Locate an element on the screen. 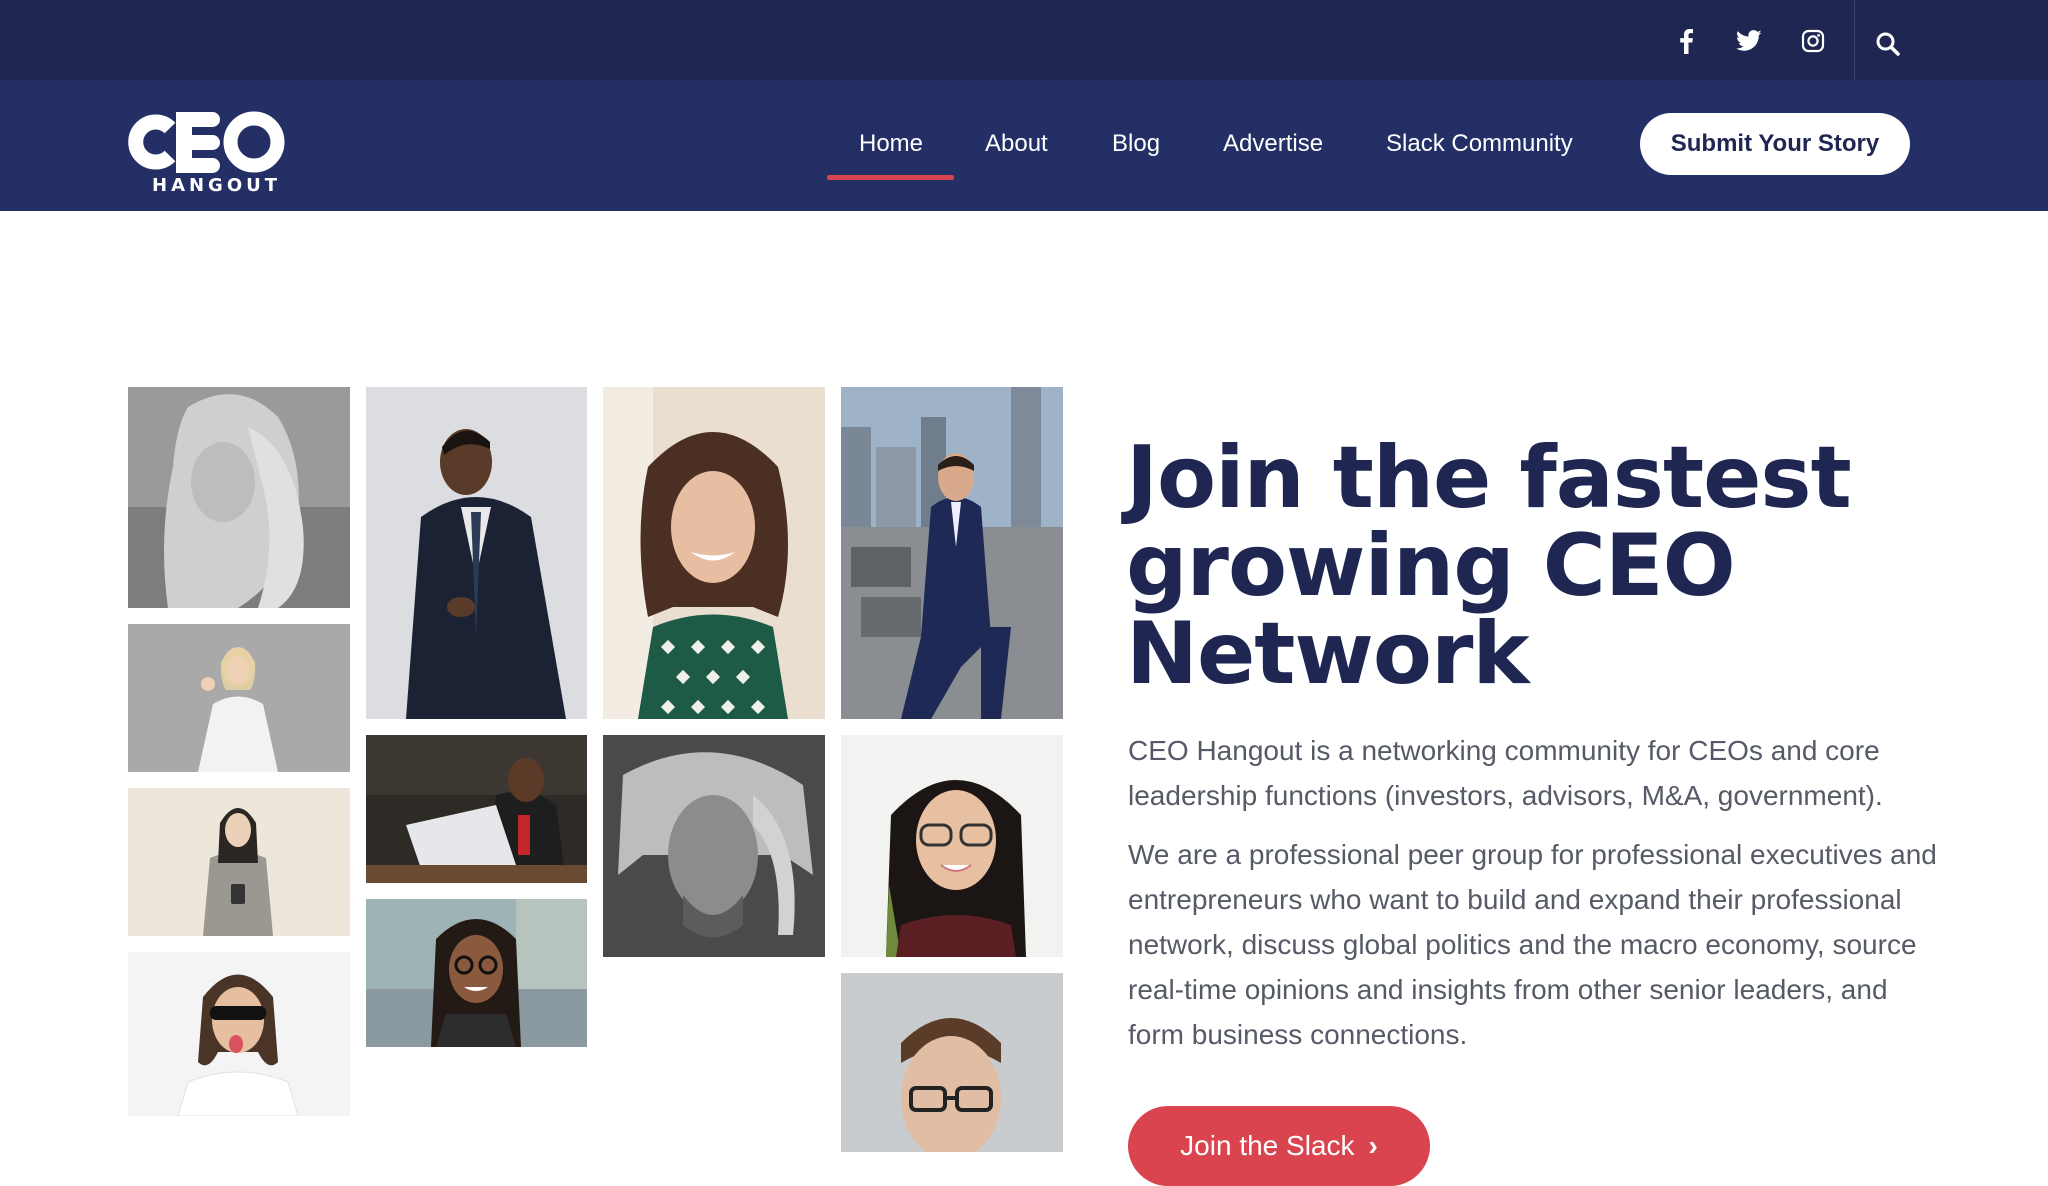  nav-active-indicator is located at coordinates (890, 177).